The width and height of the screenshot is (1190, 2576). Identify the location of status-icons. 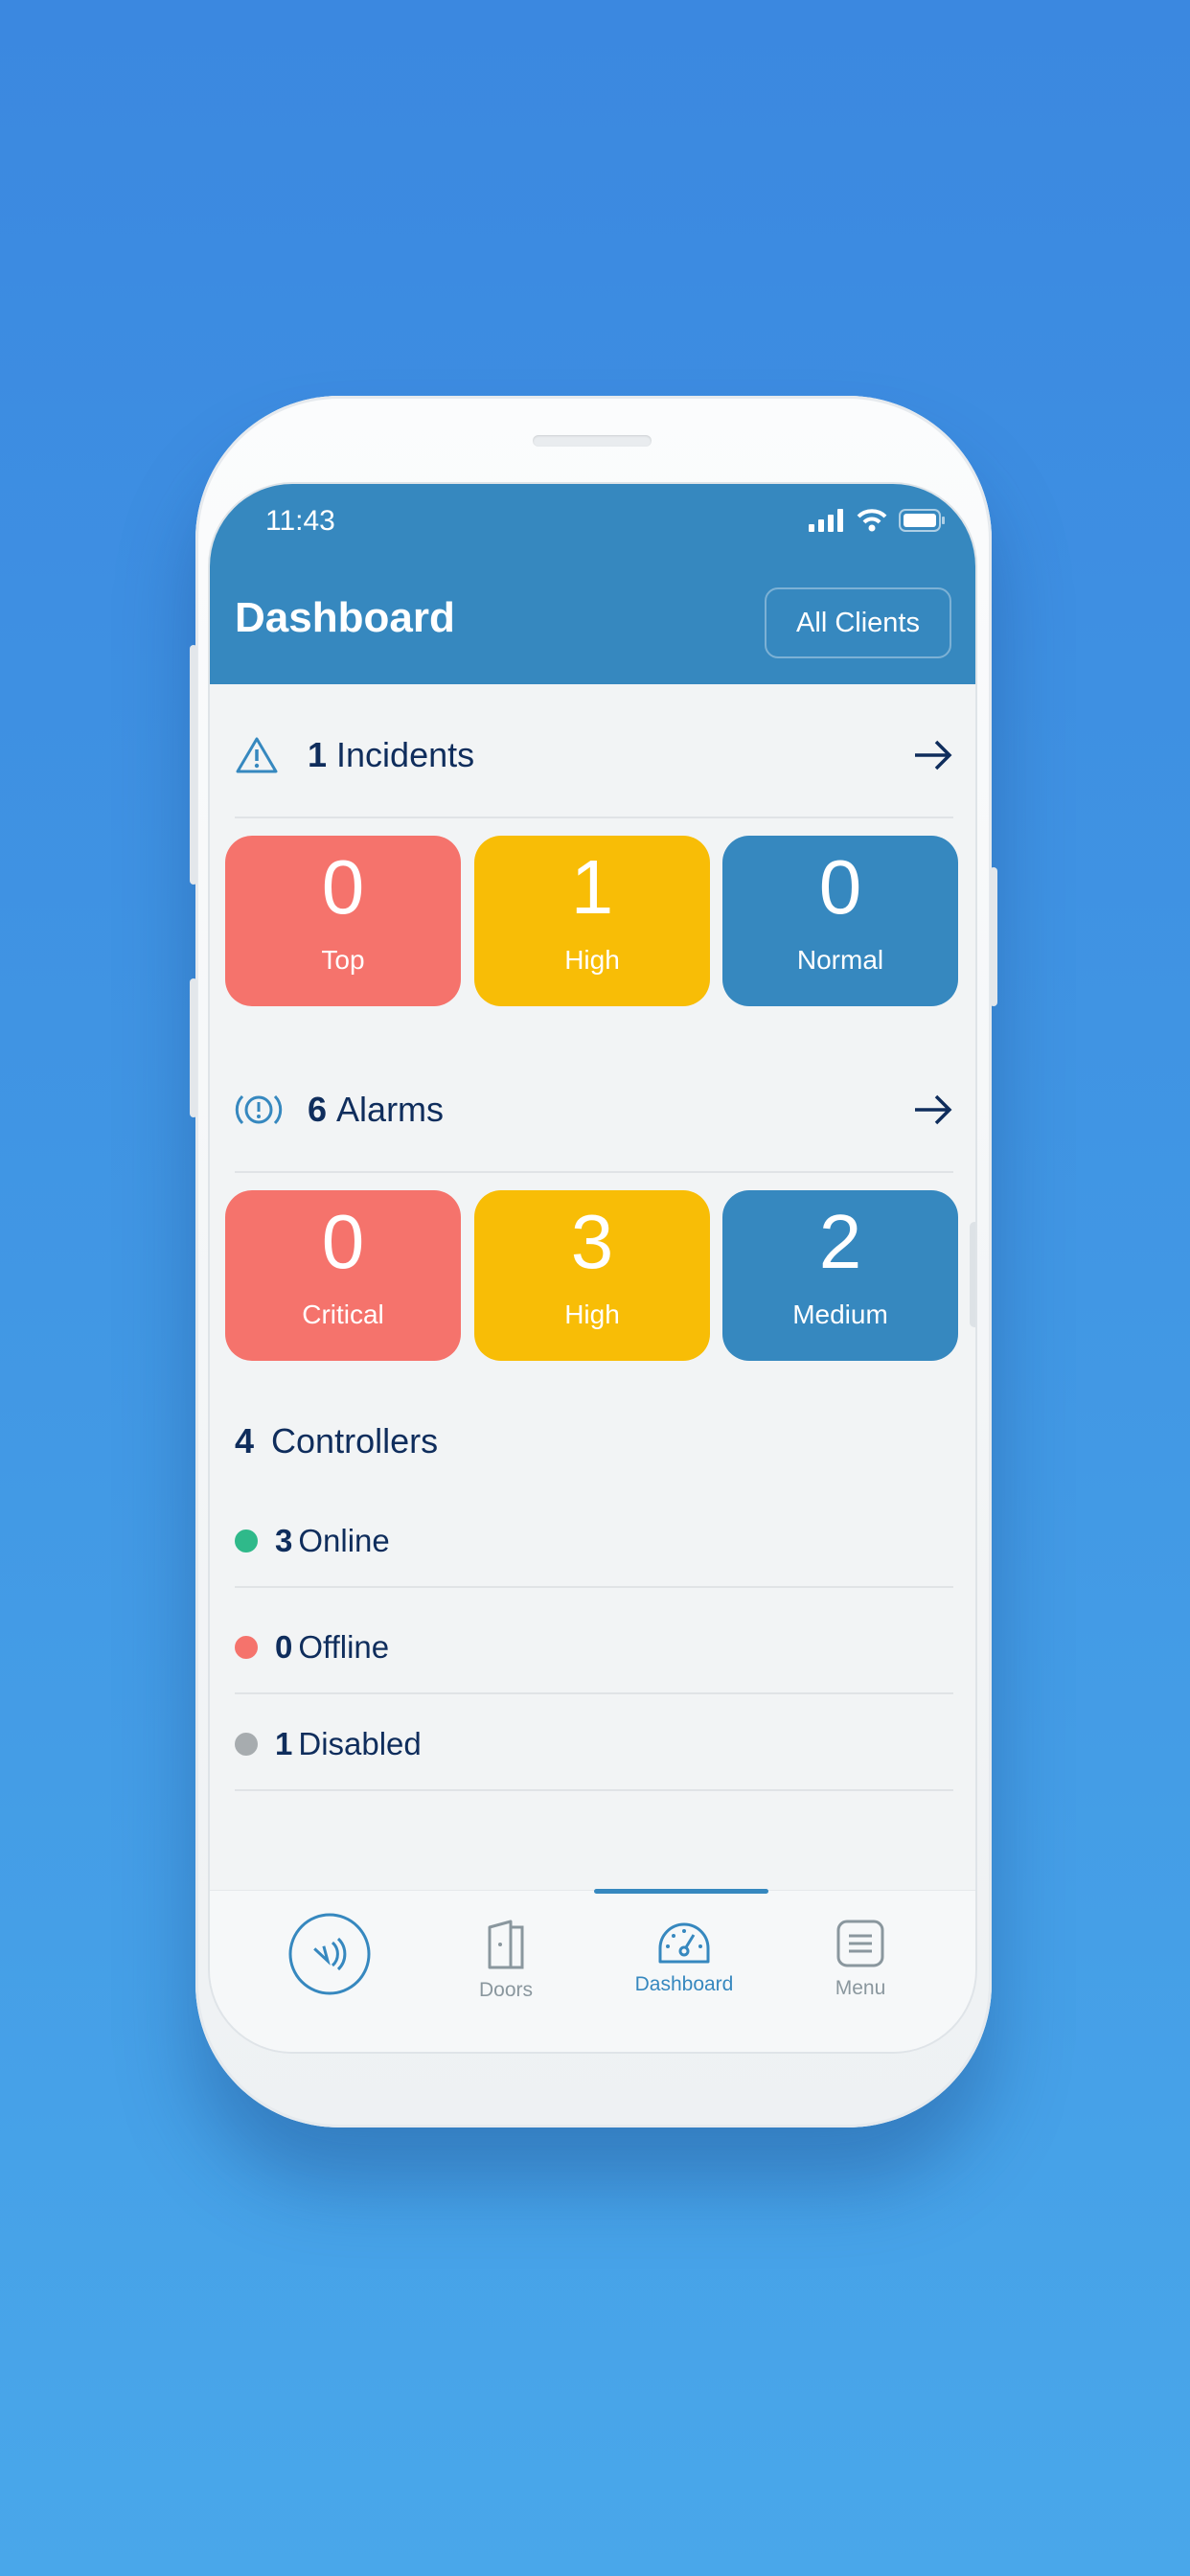
(878, 520).